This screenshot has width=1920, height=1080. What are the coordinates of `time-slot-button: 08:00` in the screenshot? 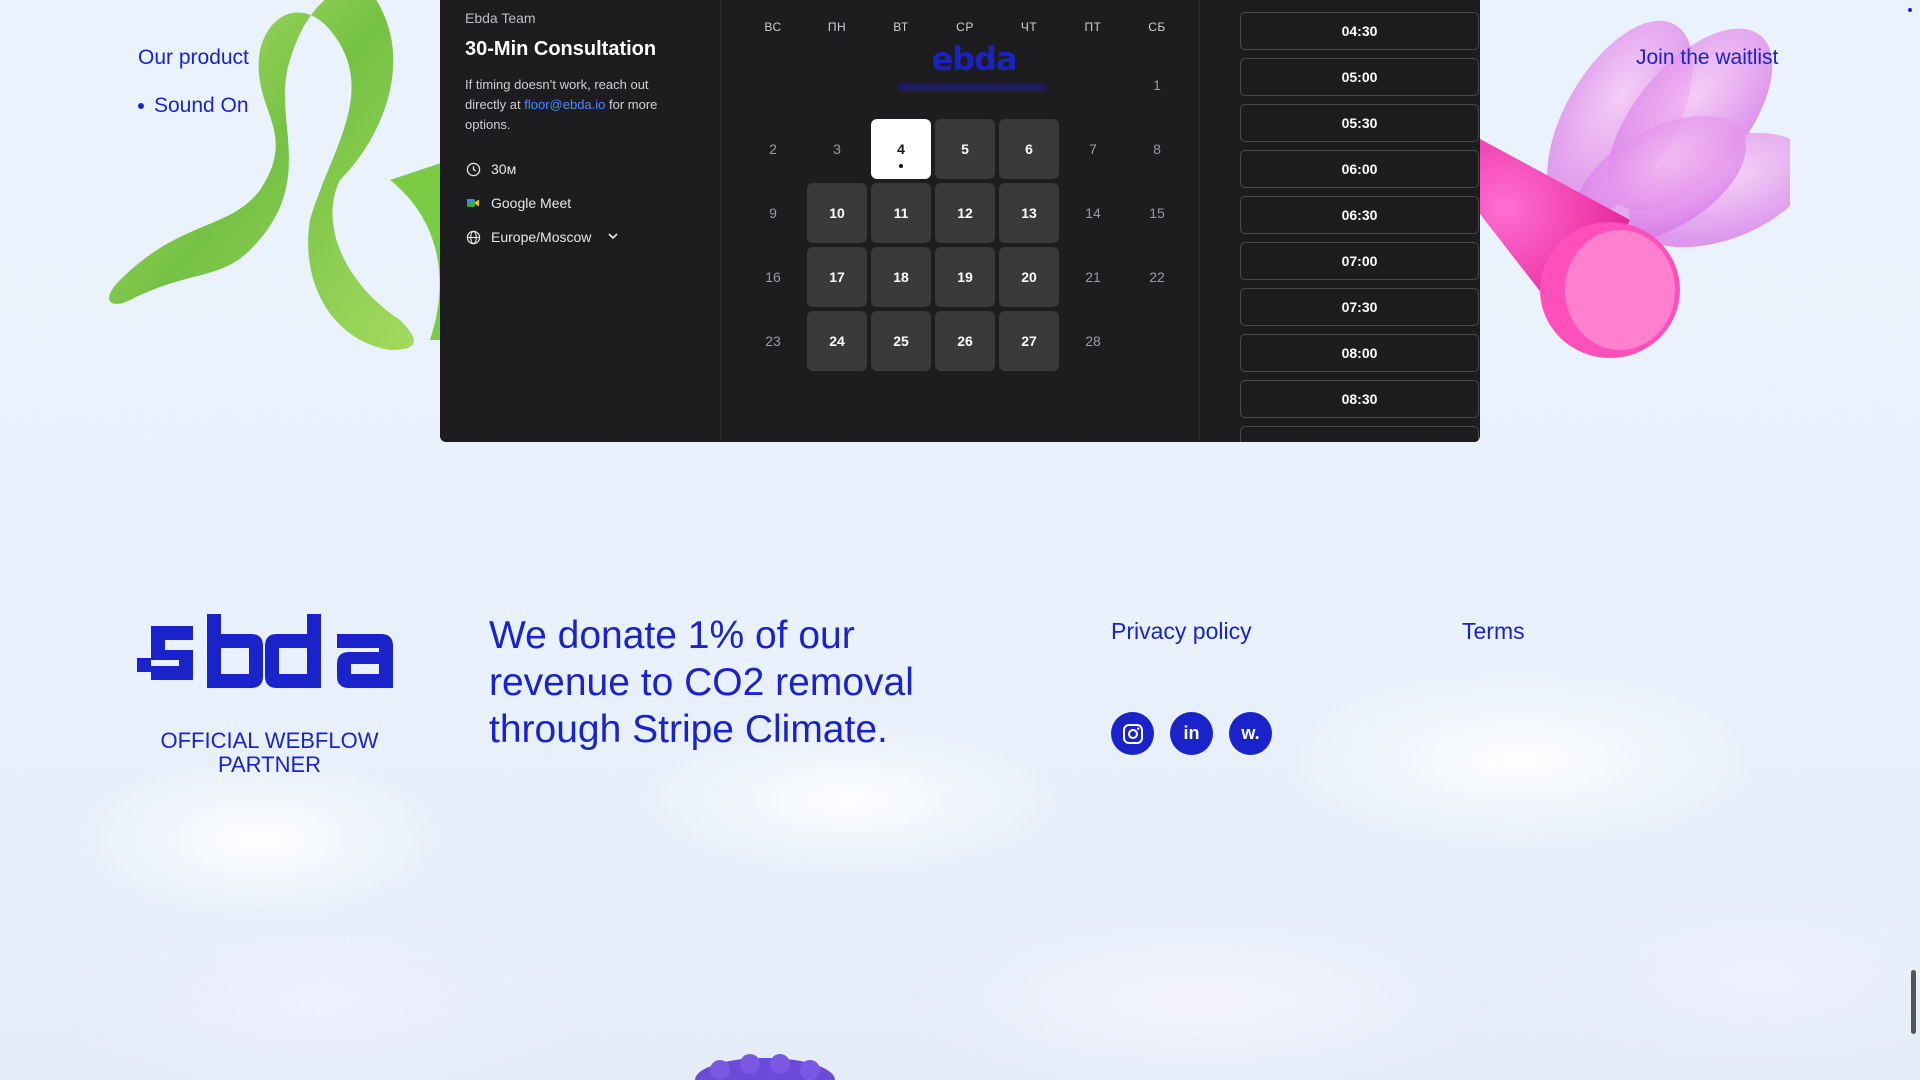 It's located at (1359, 353).